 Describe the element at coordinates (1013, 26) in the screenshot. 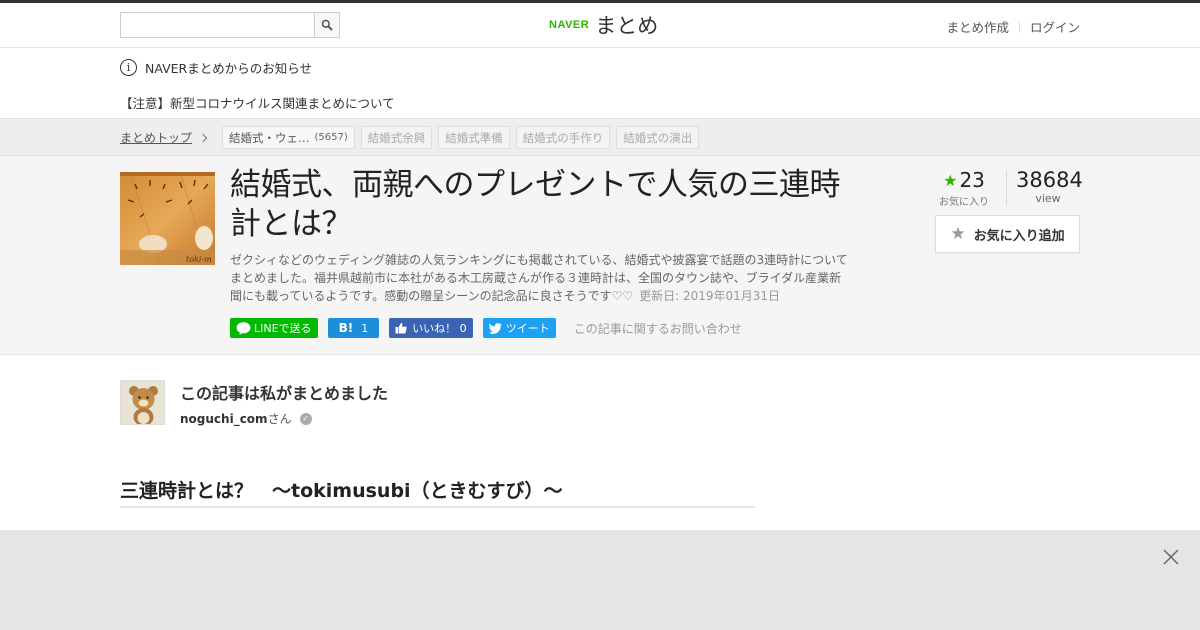

I see `header-links: まとめ作成 ログイン` at that location.